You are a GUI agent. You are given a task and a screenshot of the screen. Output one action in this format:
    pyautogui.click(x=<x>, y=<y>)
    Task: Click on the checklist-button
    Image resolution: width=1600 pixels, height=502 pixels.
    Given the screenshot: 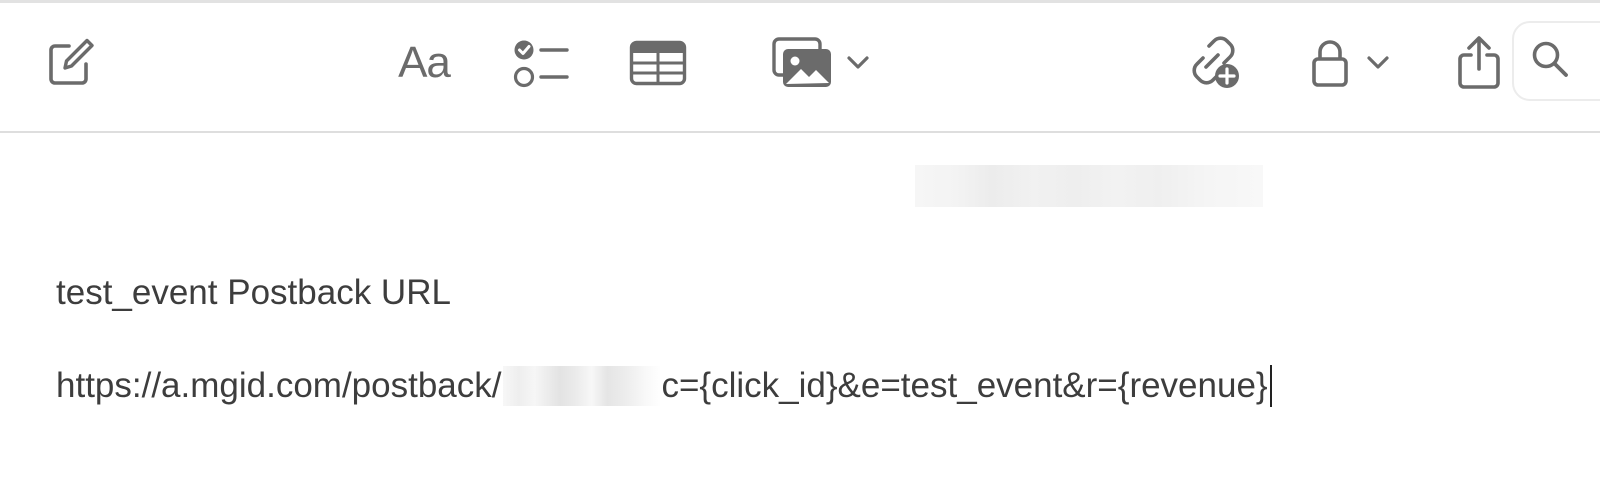 What is the action you would take?
    pyautogui.click(x=542, y=63)
    